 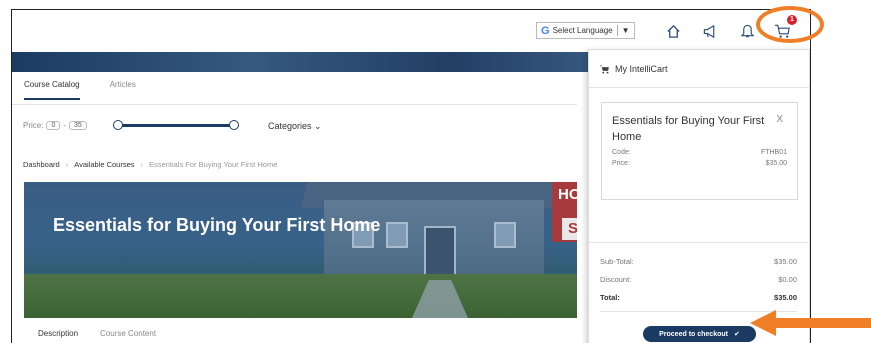 I want to click on bell-icon, so click(x=747, y=31).